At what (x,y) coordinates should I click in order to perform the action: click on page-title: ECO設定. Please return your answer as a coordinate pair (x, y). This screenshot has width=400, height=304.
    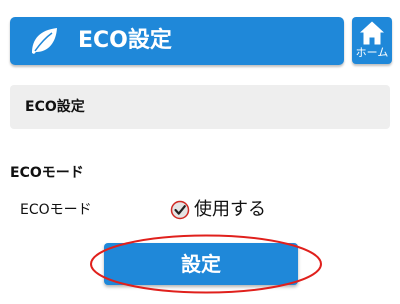
    Looking at the image, I should click on (125, 40).